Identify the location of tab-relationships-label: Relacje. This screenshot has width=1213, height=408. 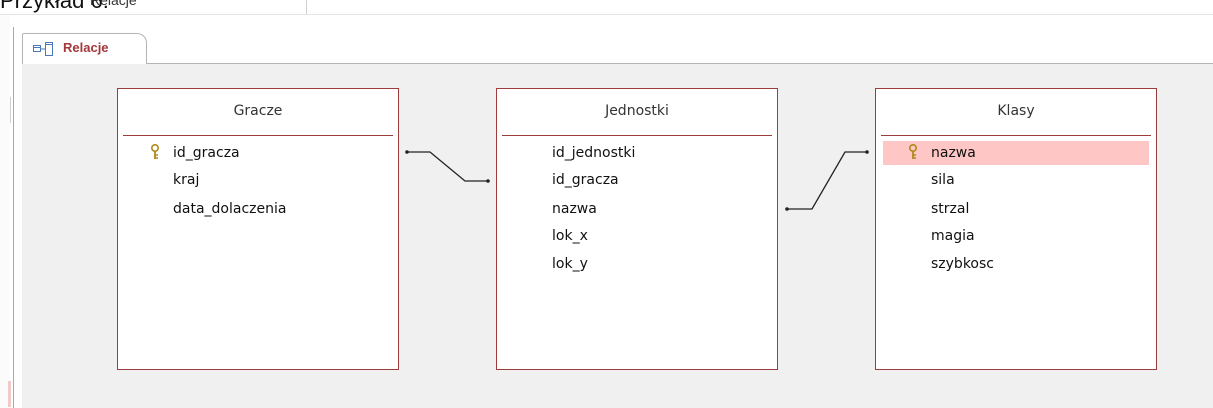
(86, 47).